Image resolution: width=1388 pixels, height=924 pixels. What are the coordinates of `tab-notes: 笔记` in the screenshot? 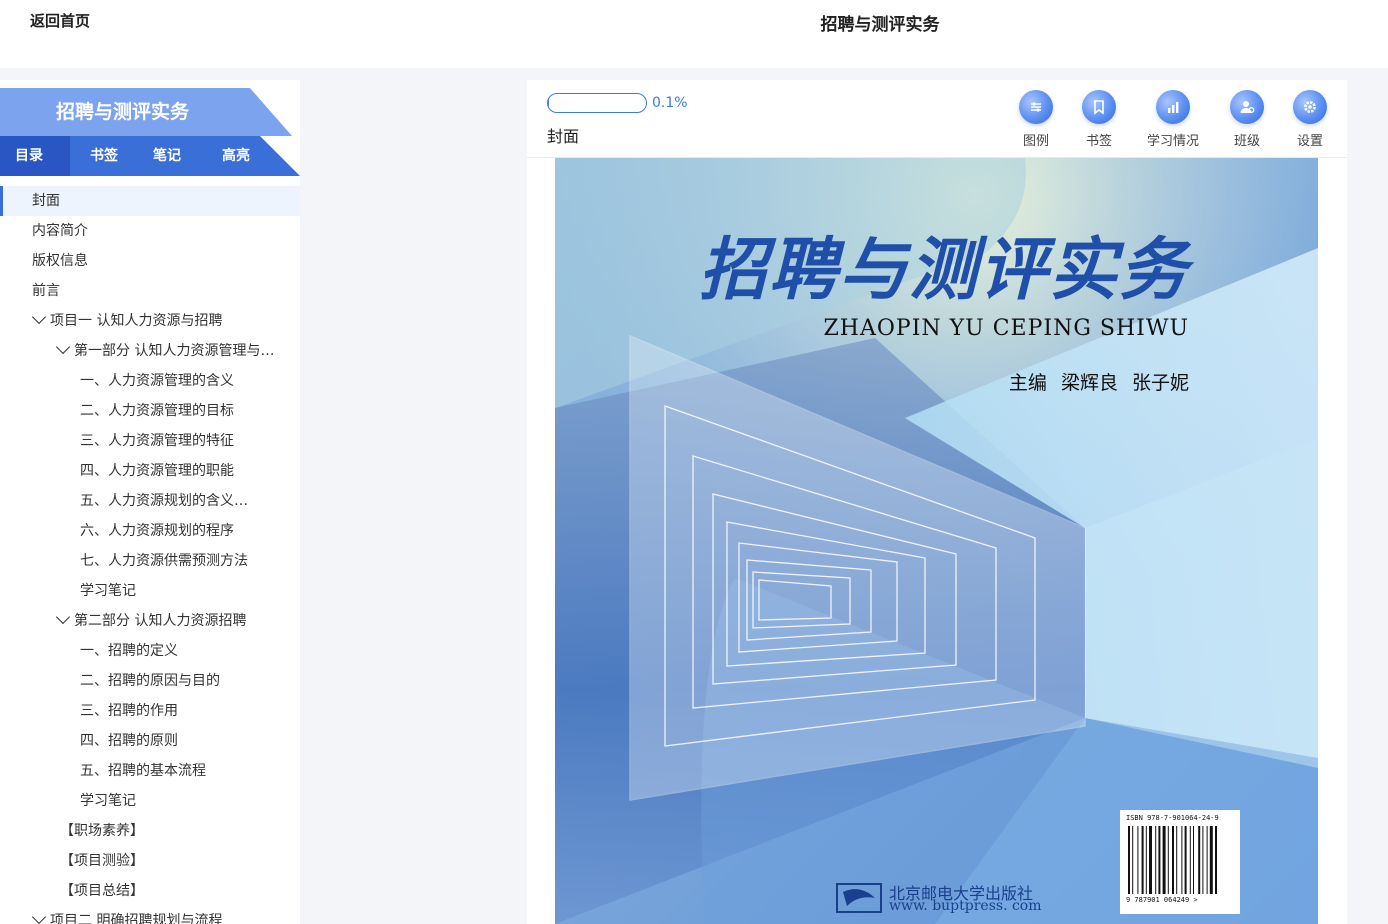 It's located at (167, 156).